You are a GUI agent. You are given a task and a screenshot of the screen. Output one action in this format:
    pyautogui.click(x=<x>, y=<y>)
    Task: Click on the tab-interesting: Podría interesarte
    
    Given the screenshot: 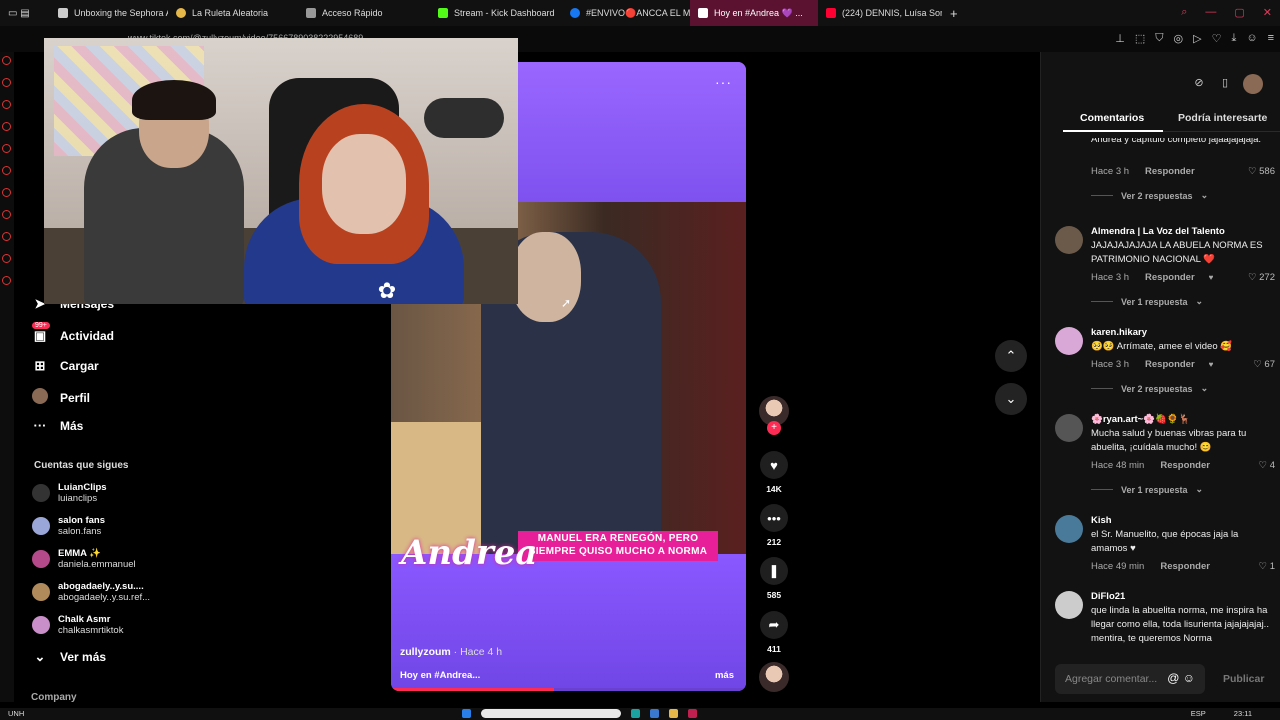 What is the action you would take?
    pyautogui.click(x=1222, y=118)
    